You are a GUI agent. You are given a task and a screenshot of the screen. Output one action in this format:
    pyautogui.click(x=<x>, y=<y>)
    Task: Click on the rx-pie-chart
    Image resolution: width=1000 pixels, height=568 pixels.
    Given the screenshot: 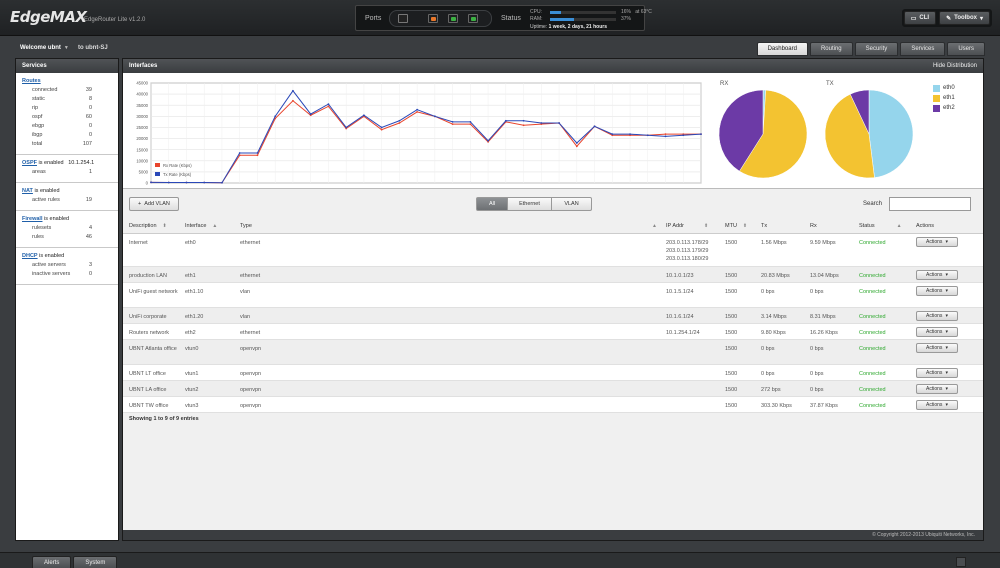 What is the action you would take?
    pyautogui.click(x=763, y=134)
    